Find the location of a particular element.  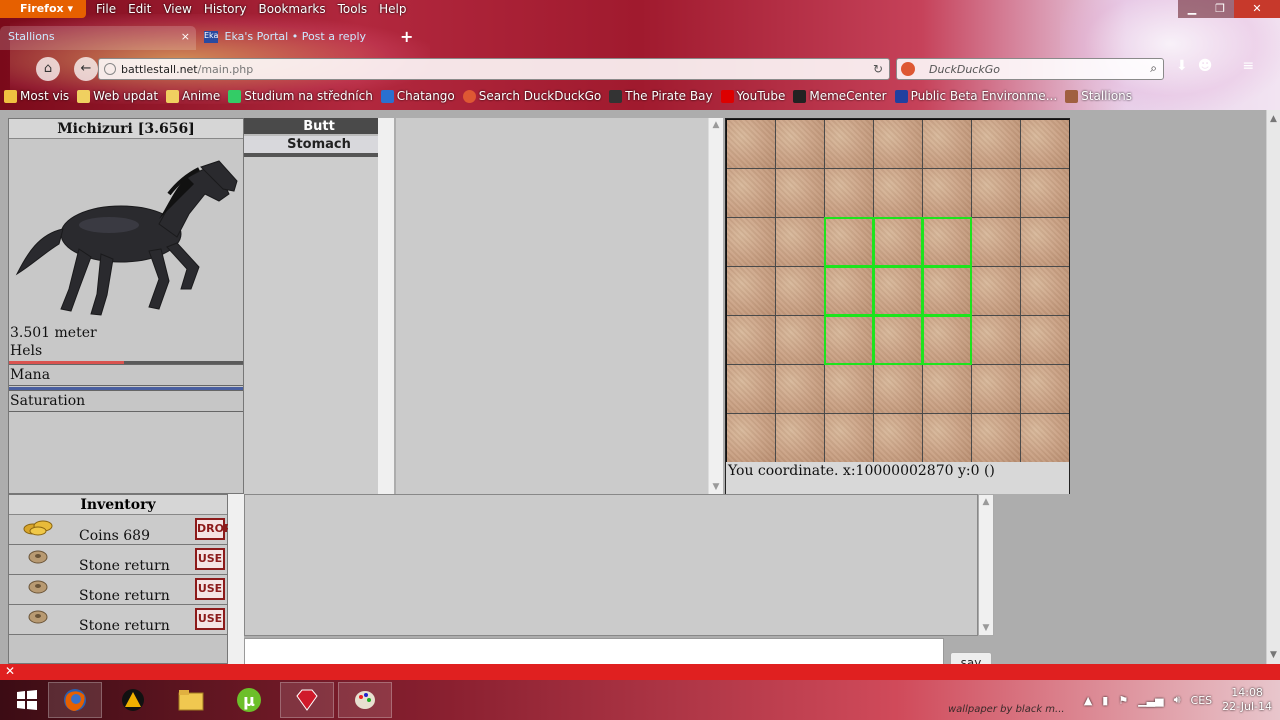

menu-view: View is located at coordinates (177, 9).